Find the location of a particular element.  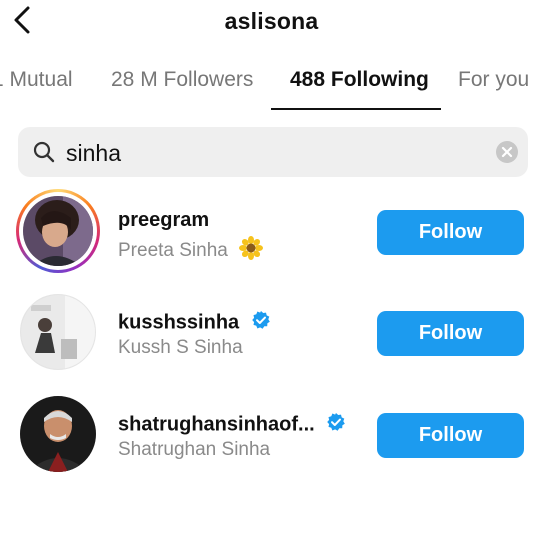

search-bar is located at coordinates (273, 152).